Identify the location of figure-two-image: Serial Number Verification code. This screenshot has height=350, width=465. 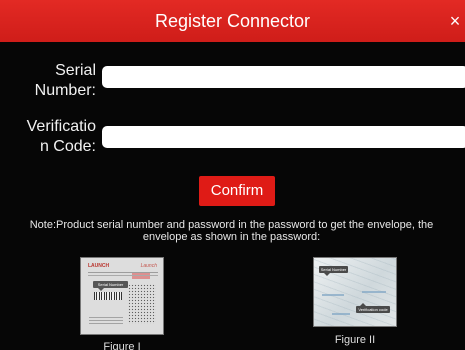
(355, 292).